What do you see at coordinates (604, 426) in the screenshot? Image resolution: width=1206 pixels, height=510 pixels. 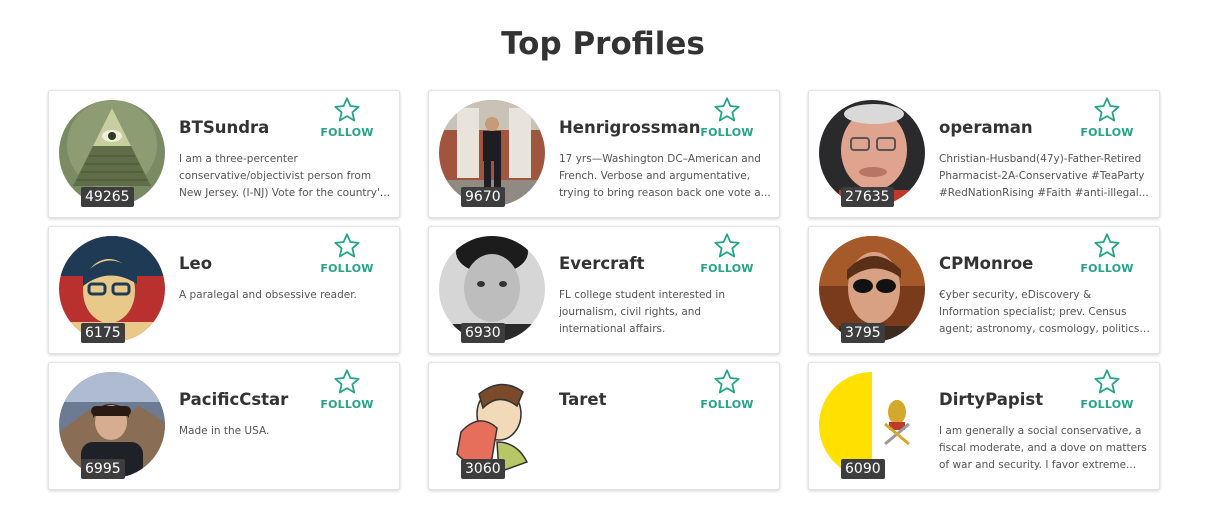 I see `profile-card: 3060 Taret FOLLOW` at bounding box center [604, 426].